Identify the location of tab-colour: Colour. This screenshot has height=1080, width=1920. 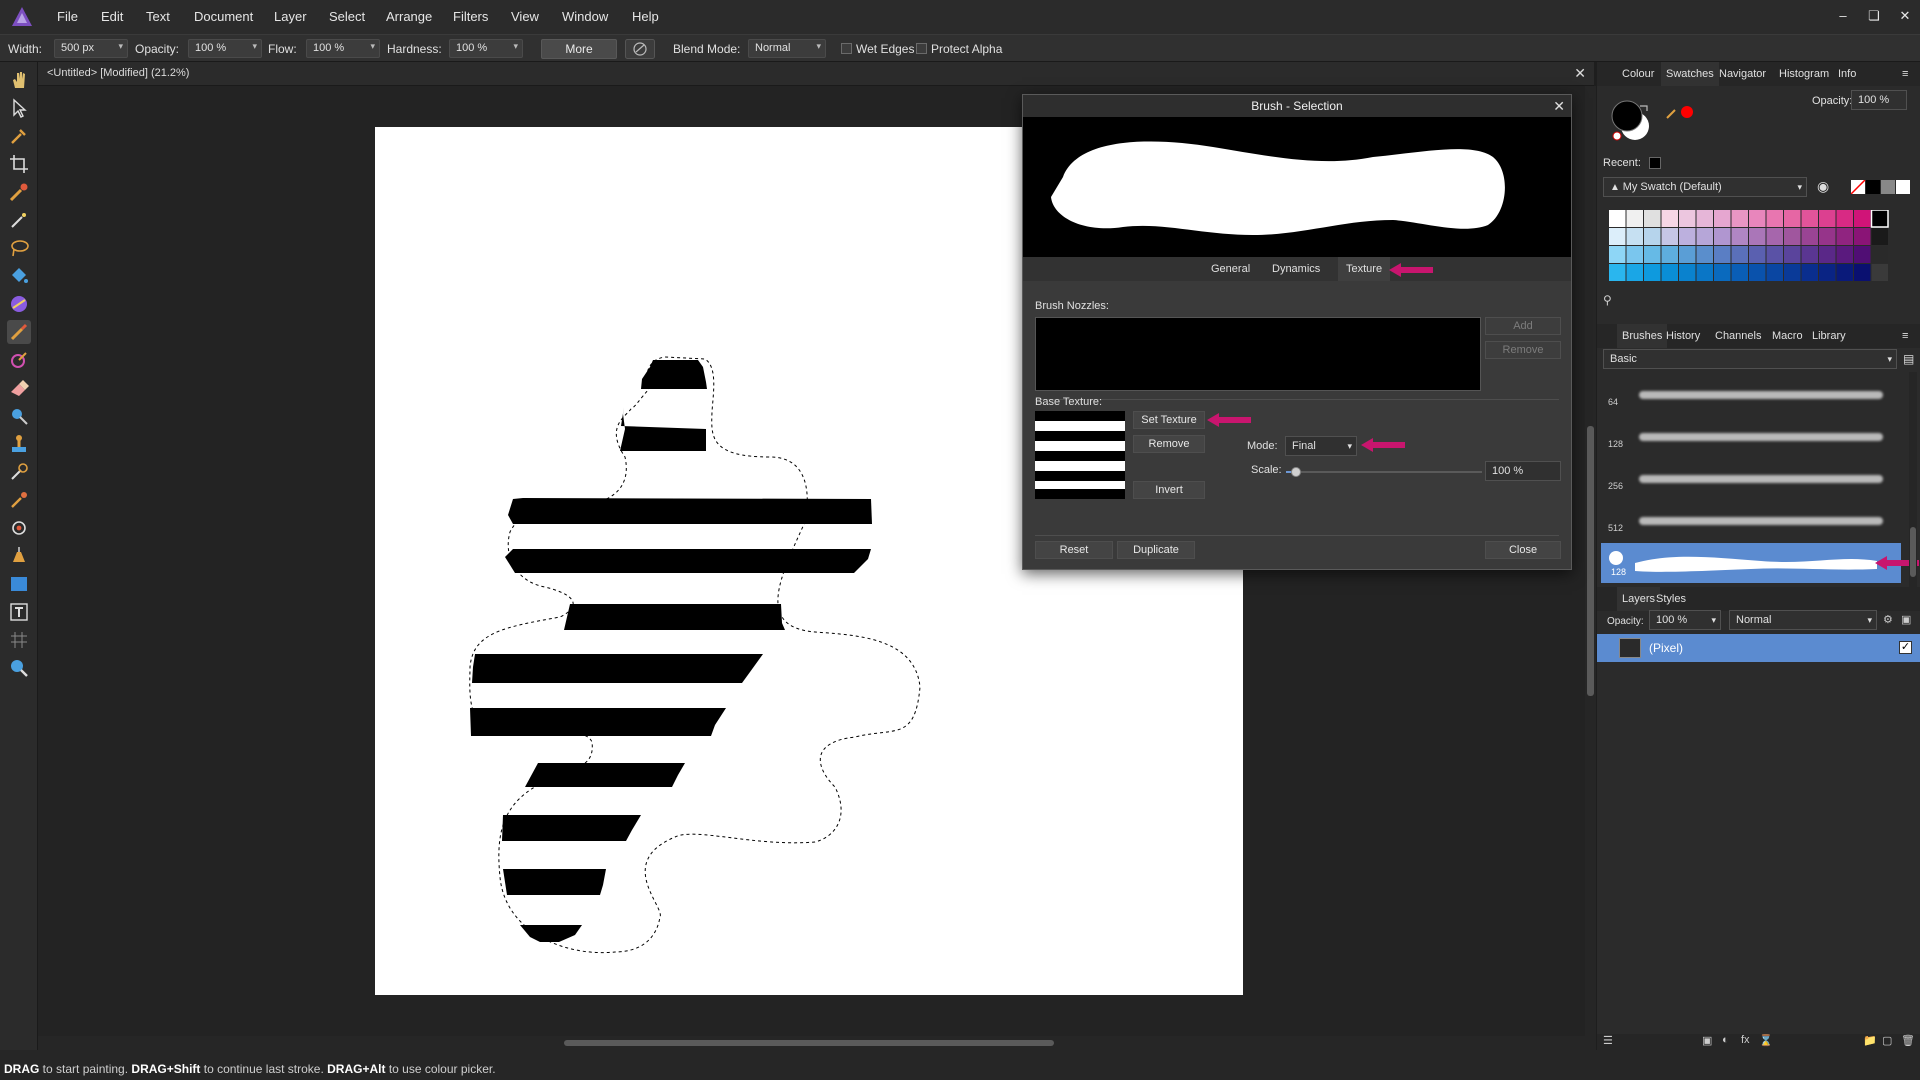
(1638, 74).